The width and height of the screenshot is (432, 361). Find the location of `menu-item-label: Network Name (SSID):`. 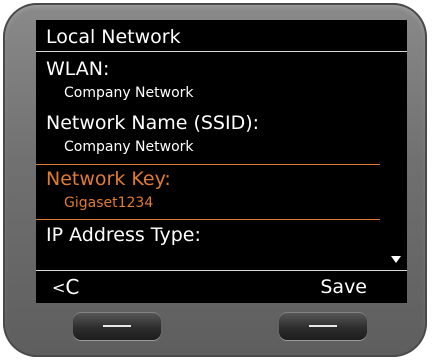

menu-item-label: Network Name (SSID): is located at coordinates (153, 123).